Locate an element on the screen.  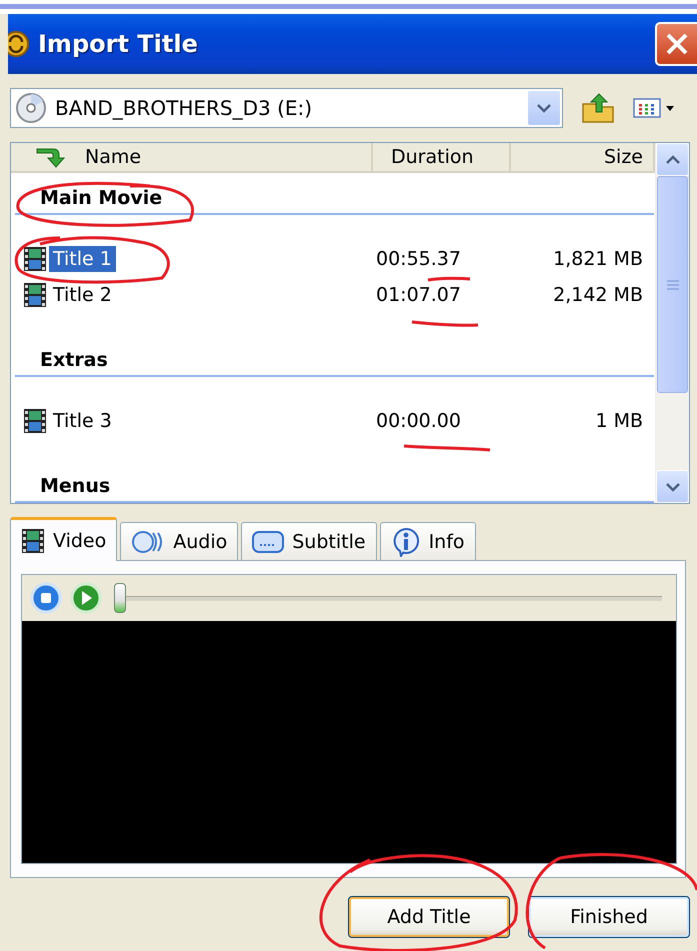
dialog-button: Add Title is located at coordinates (429, 917).